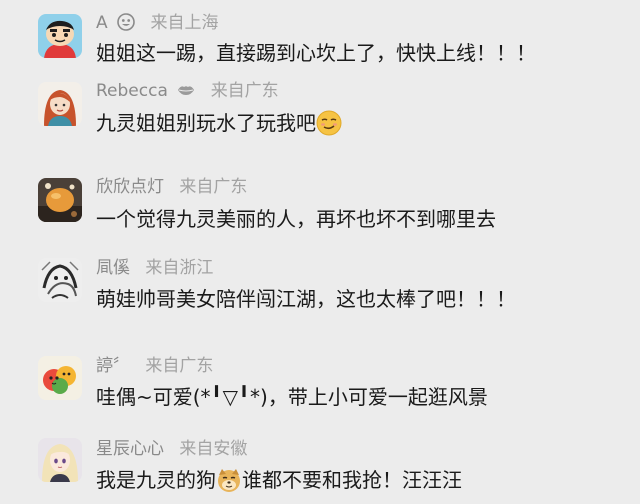 This screenshot has width=640, height=504. Describe the element at coordinates (132, 91) in the screenshot. I see `username: Rebecca` at that location.